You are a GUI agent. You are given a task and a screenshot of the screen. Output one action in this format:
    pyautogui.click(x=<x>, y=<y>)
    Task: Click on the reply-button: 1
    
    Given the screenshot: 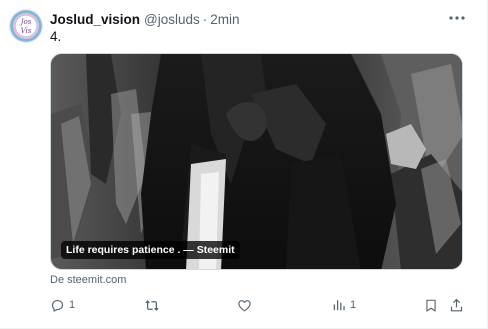 What is the action you would take?
    pyautogui.click(x=62, y=305)
    